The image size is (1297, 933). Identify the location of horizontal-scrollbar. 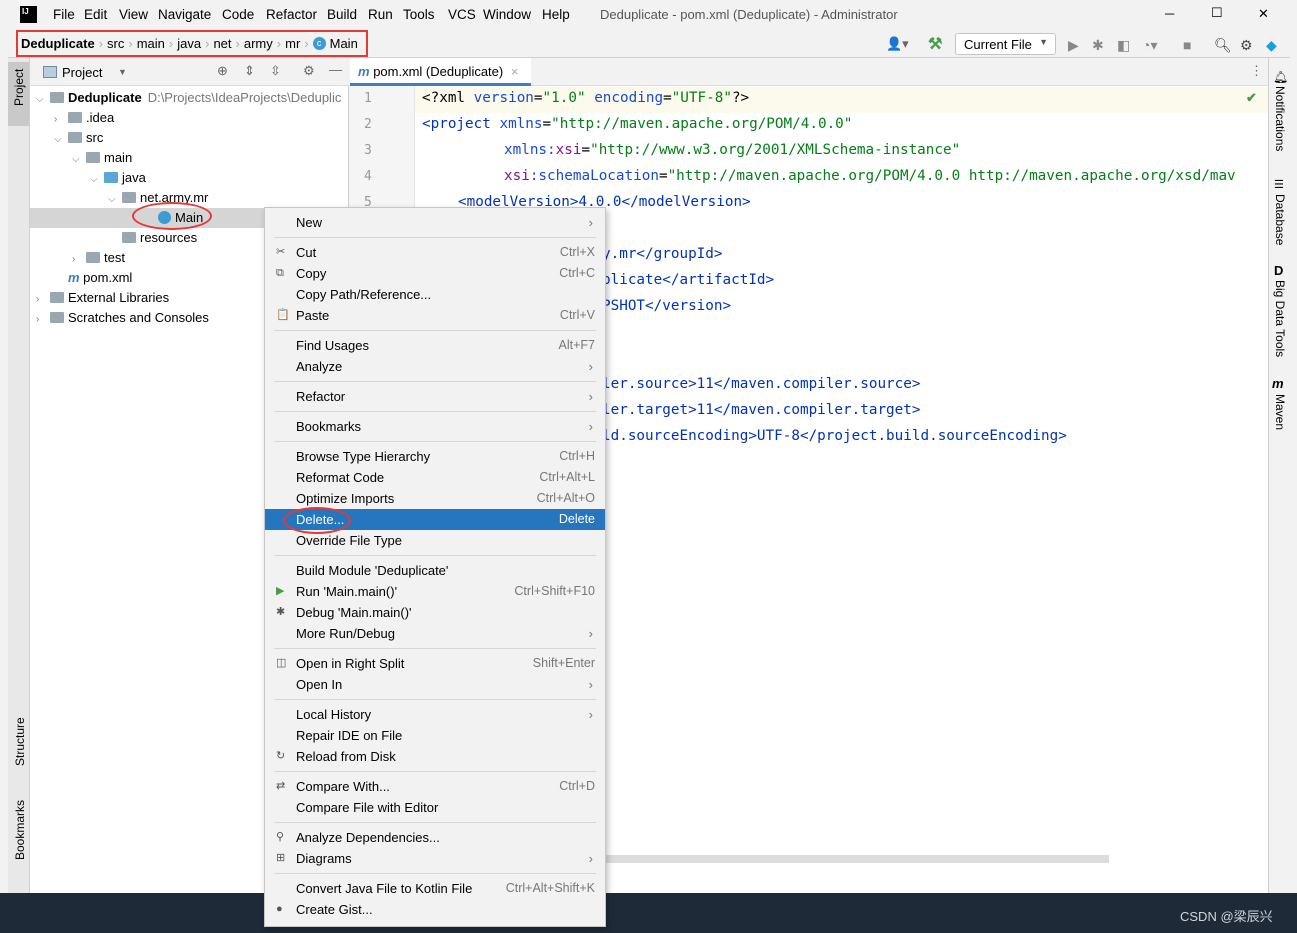
(857, 859).